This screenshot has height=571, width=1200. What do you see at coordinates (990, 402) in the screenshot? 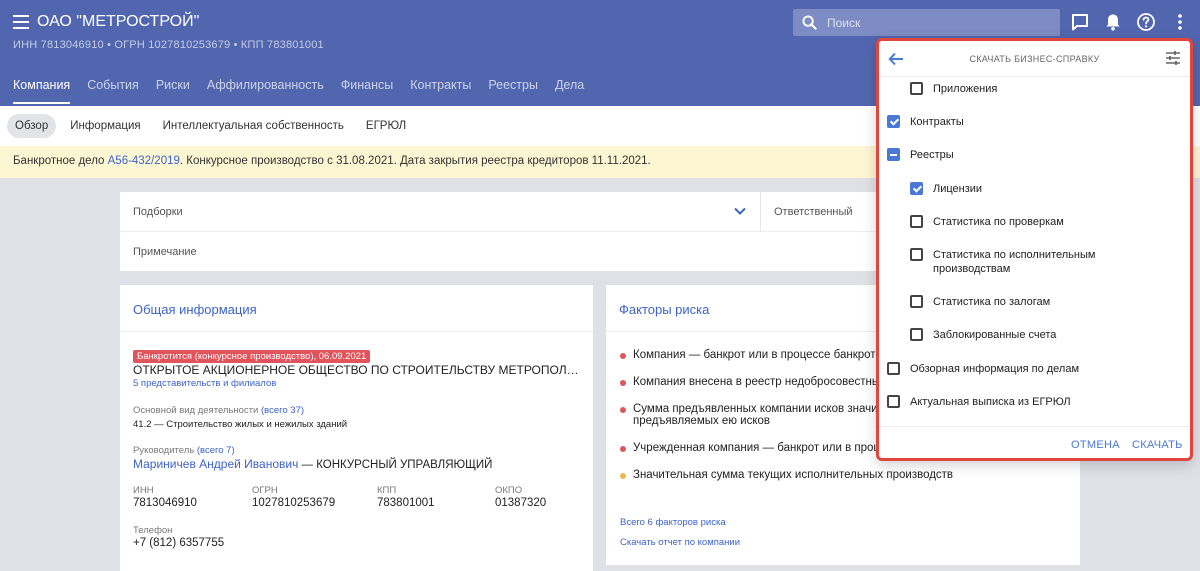
I see `option-label: Актуальная выписка из ЕГРЮЛ` at bounding box center [990, 402].